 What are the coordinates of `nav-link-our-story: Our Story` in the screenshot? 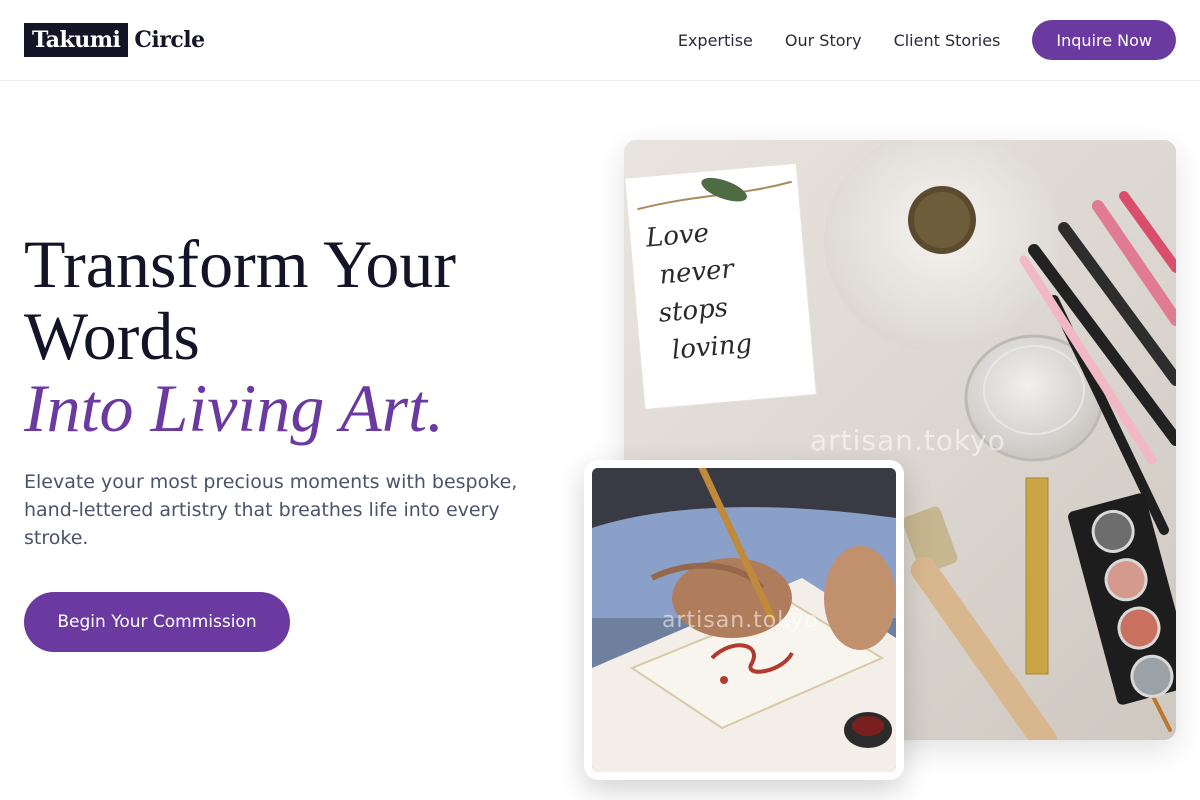 It's located at (823, 40).